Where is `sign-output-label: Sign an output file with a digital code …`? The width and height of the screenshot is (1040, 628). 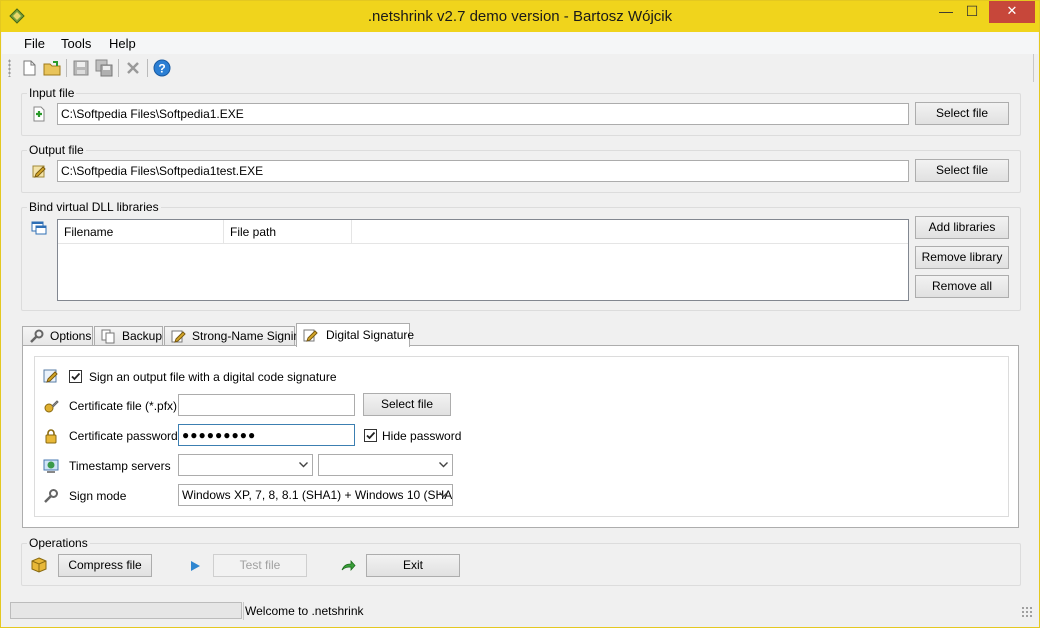
sign-output-label: Sign an output file with a digital code … is located at coordinates (213, 377).